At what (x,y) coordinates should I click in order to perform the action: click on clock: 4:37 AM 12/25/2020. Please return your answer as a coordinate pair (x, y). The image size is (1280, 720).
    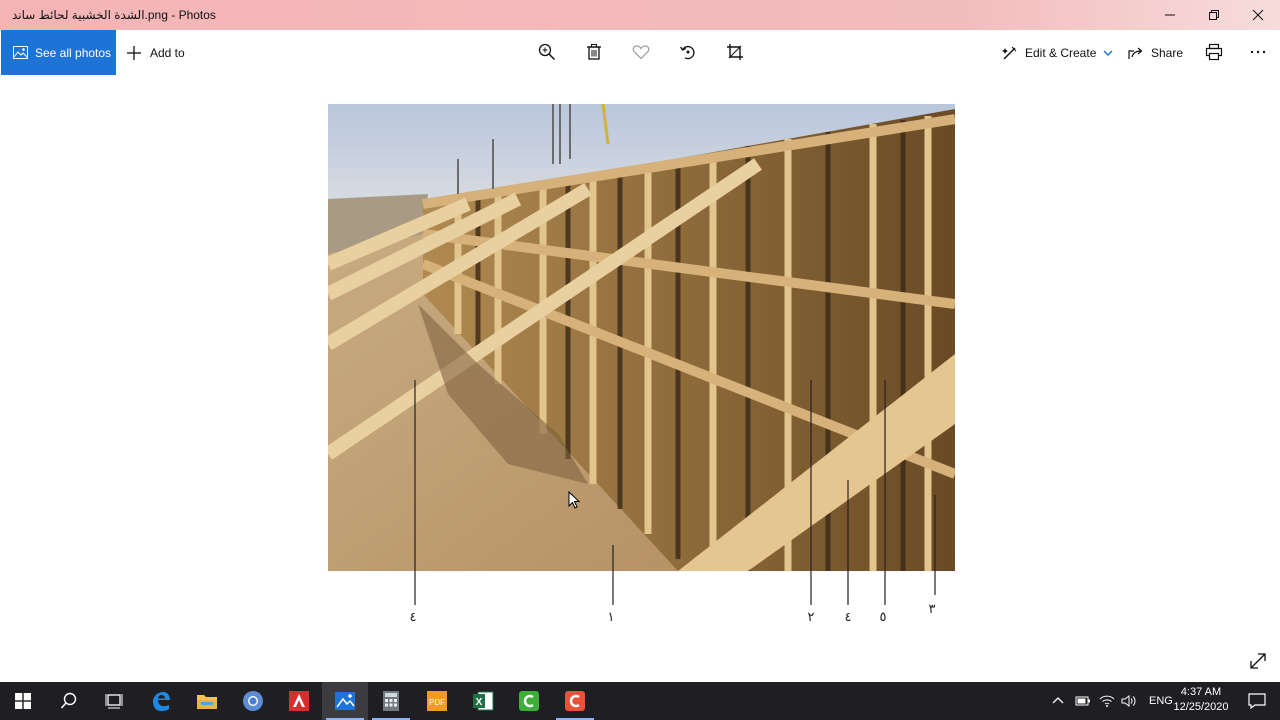
    Looking at the image, I should click on (1201, 700).